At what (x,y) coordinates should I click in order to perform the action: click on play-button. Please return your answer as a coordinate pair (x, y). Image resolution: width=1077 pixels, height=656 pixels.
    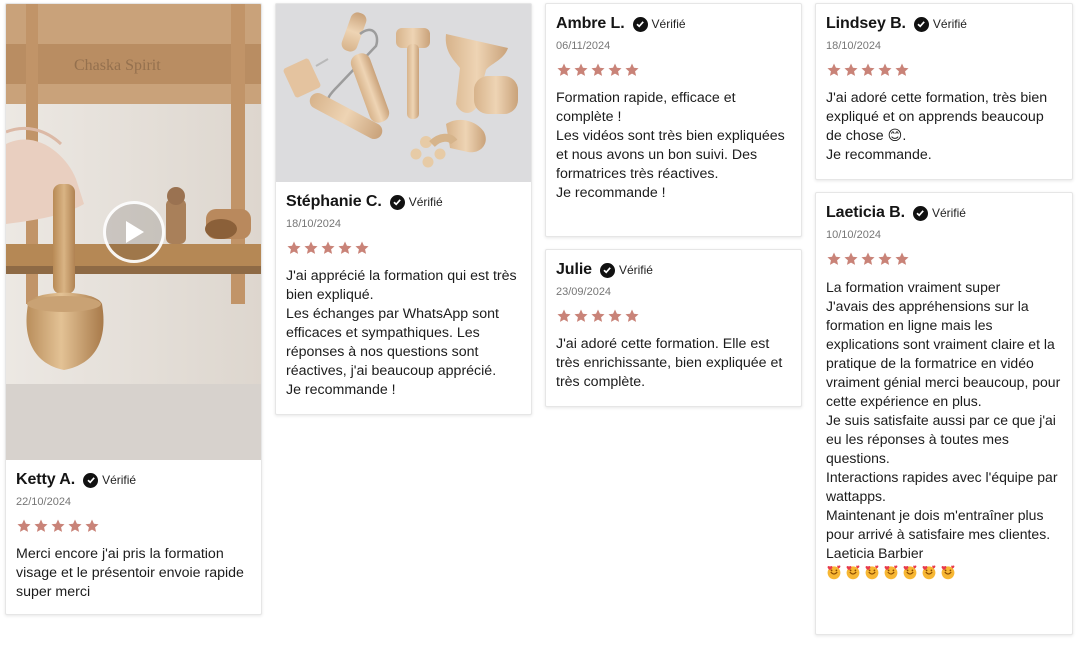
    Looking at the image, I should click on (134, 232).